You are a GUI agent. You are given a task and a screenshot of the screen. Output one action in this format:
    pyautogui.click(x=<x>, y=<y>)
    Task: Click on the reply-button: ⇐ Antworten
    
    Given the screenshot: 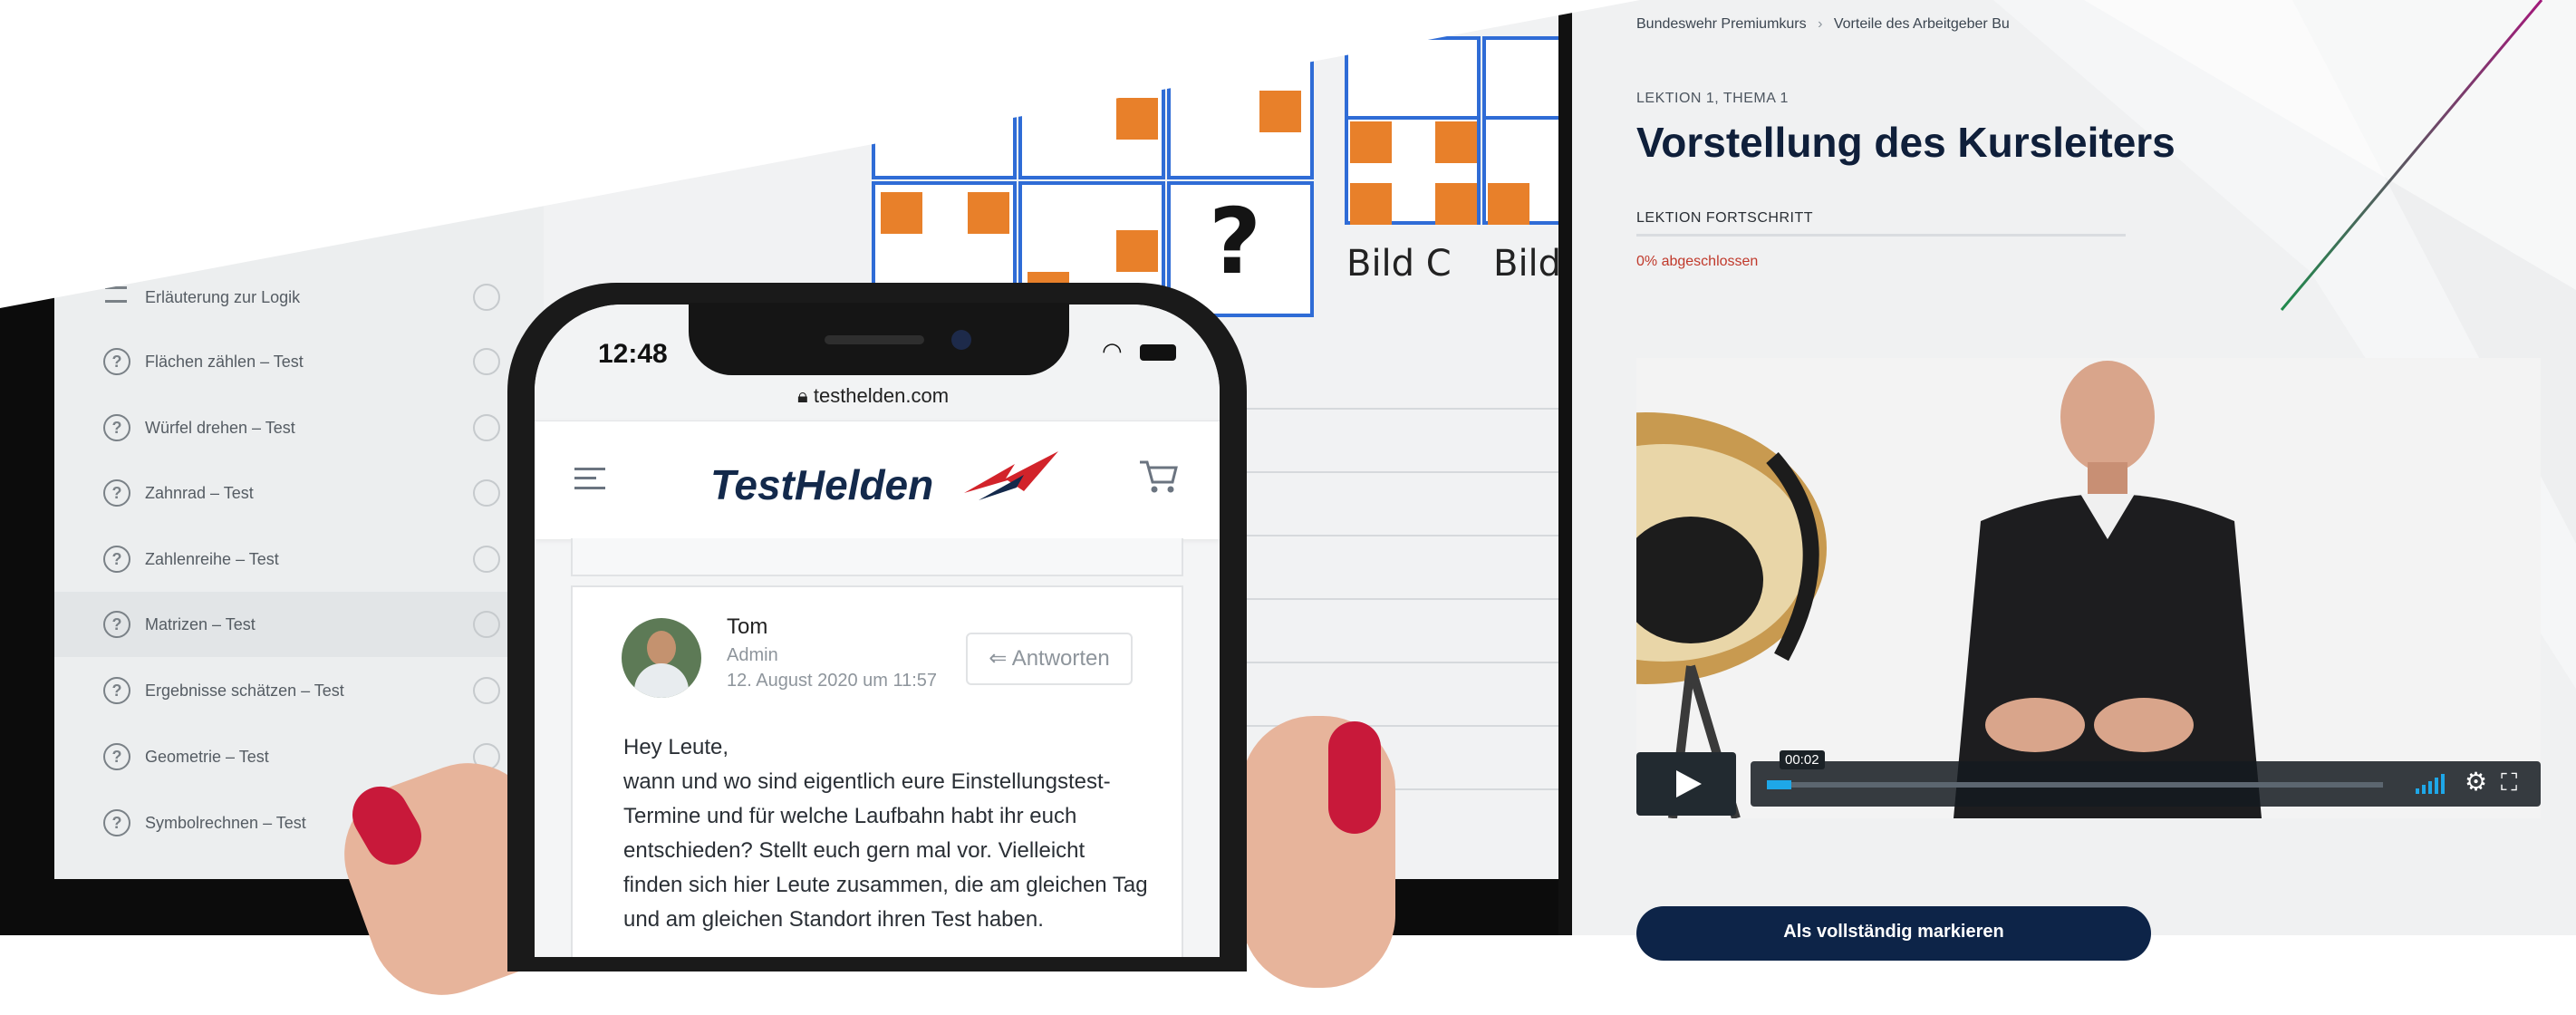 What is the action you would take?
    pyautogui.click(x=1049, y=659)
    